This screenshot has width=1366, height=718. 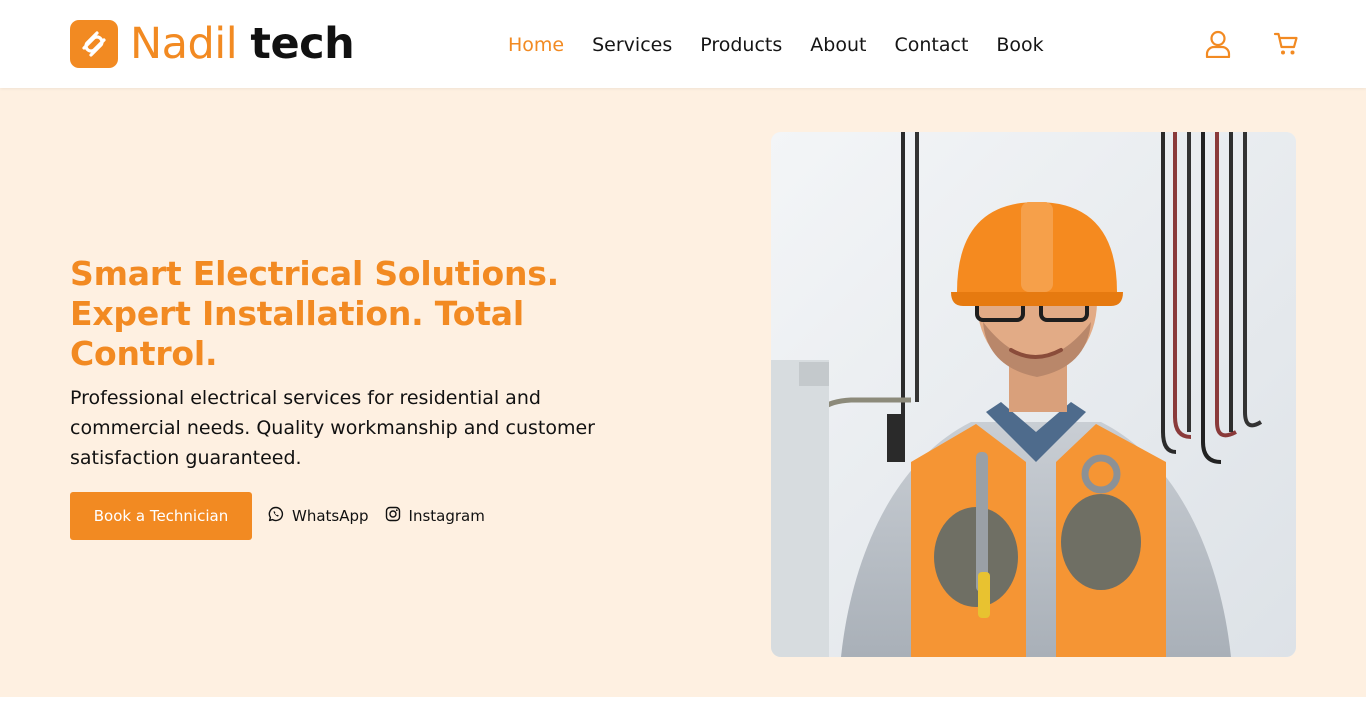 What do you see at coordinates (161, 516) in the screenshot?
I see `book-technician-button: Book a Technician` at bounding box center [161, 516].